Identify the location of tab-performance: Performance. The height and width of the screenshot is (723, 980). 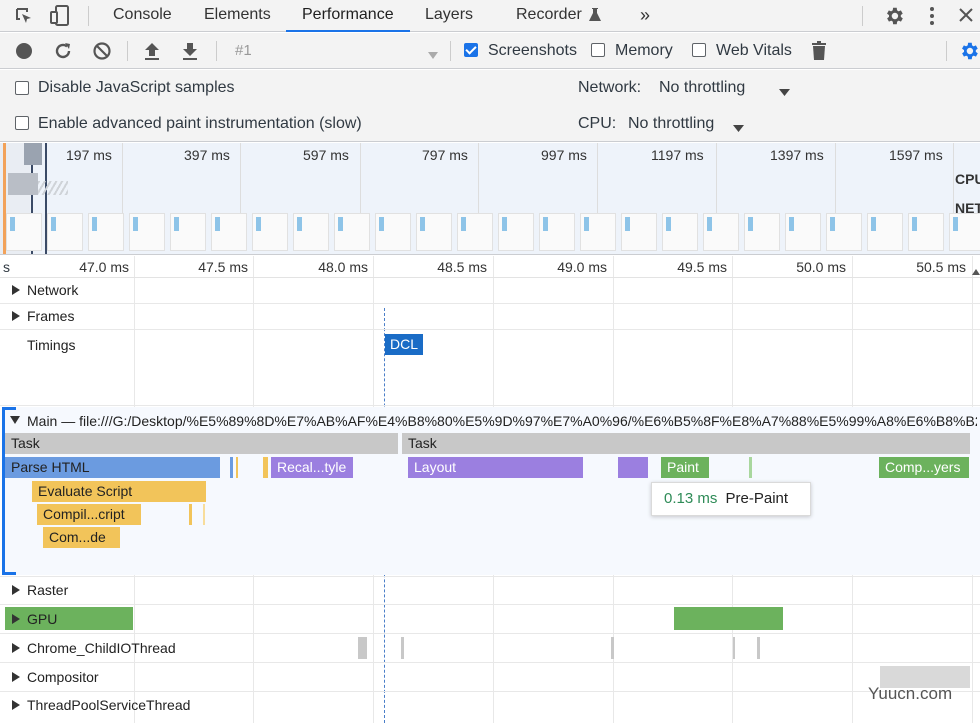
(348, 16).